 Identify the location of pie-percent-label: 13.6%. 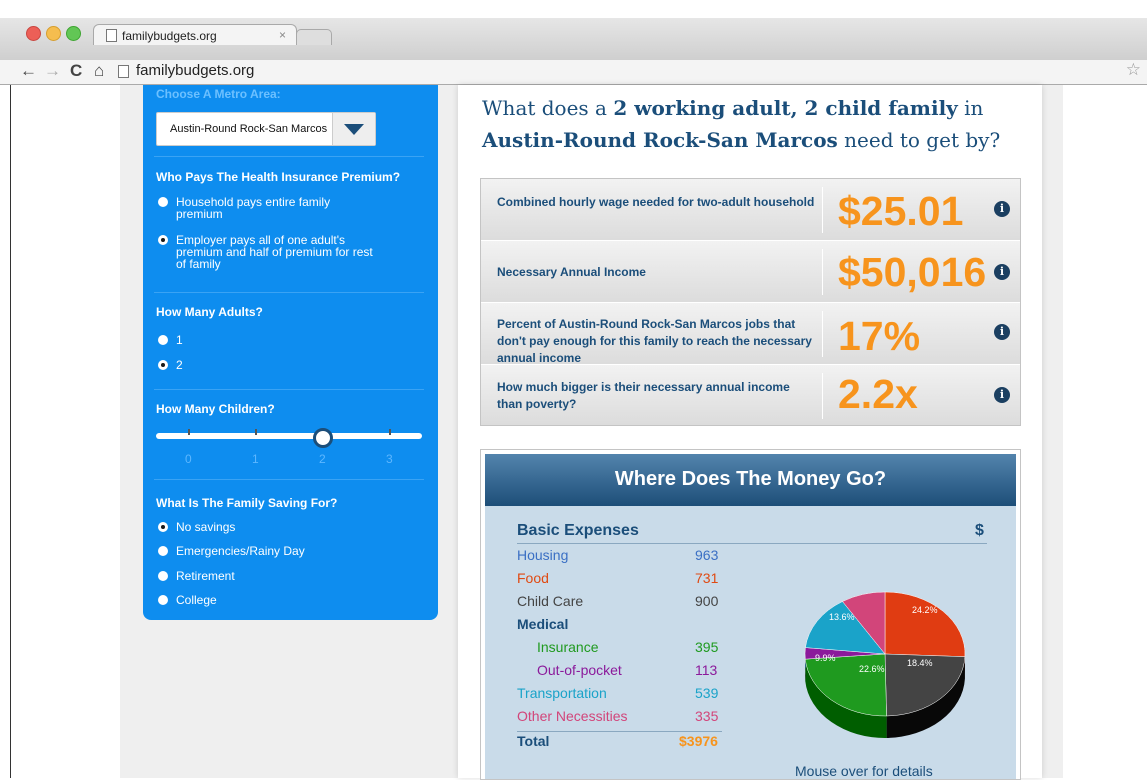
(842, 617).